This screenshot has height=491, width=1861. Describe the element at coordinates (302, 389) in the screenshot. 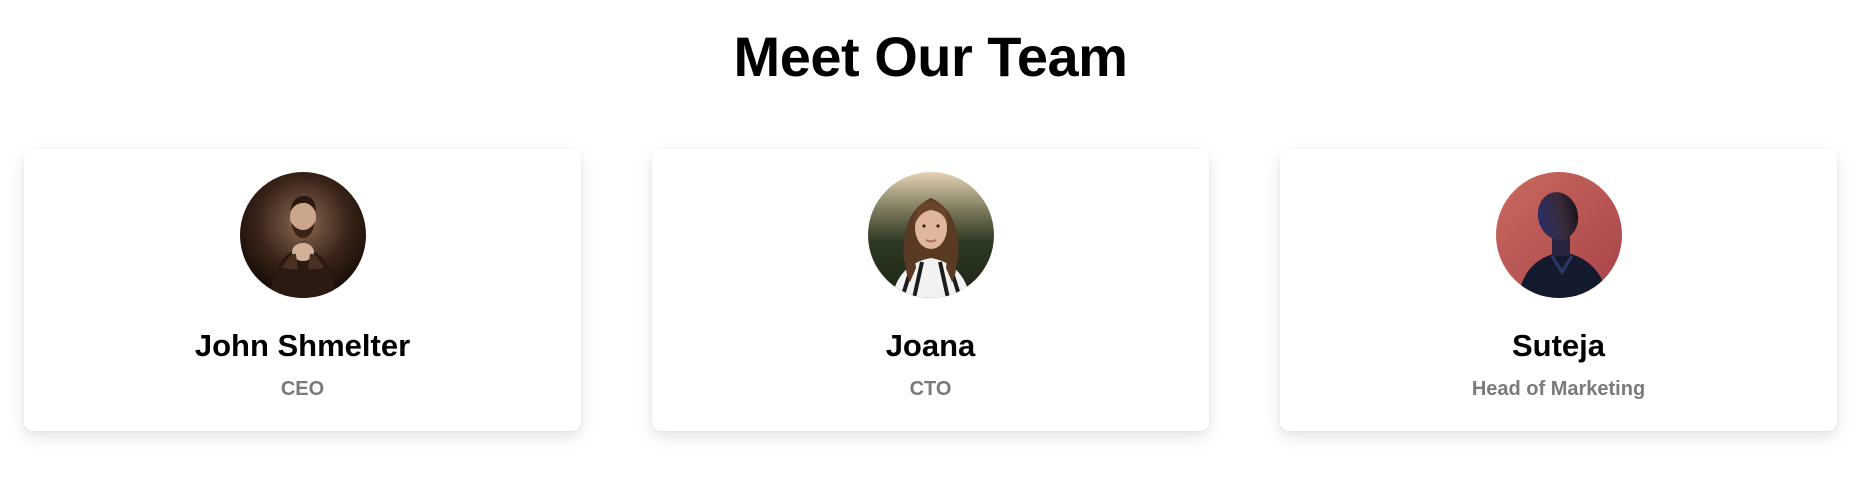

I see `member-role: CEO` at that location.